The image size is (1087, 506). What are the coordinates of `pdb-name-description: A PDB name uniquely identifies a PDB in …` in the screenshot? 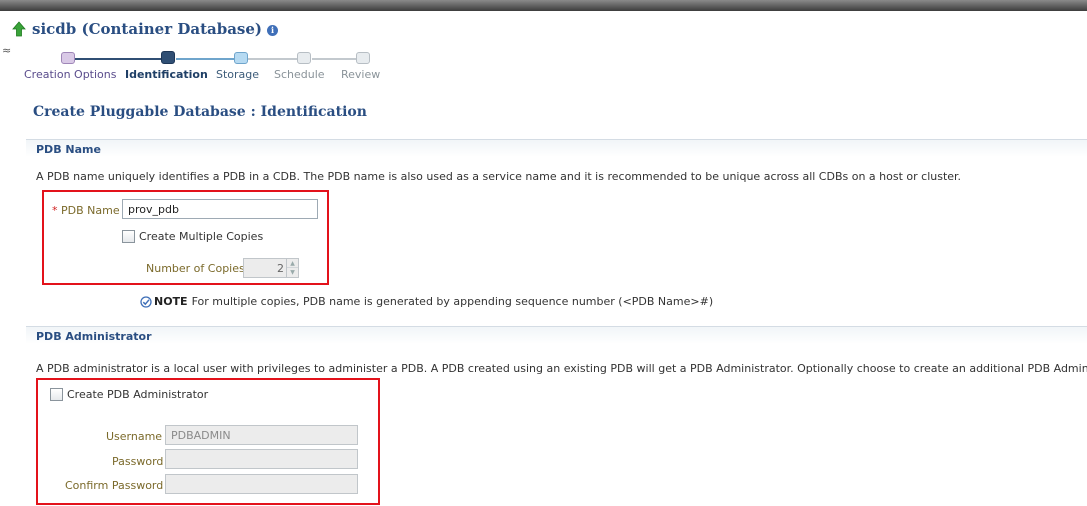 It's located at (499, 176).